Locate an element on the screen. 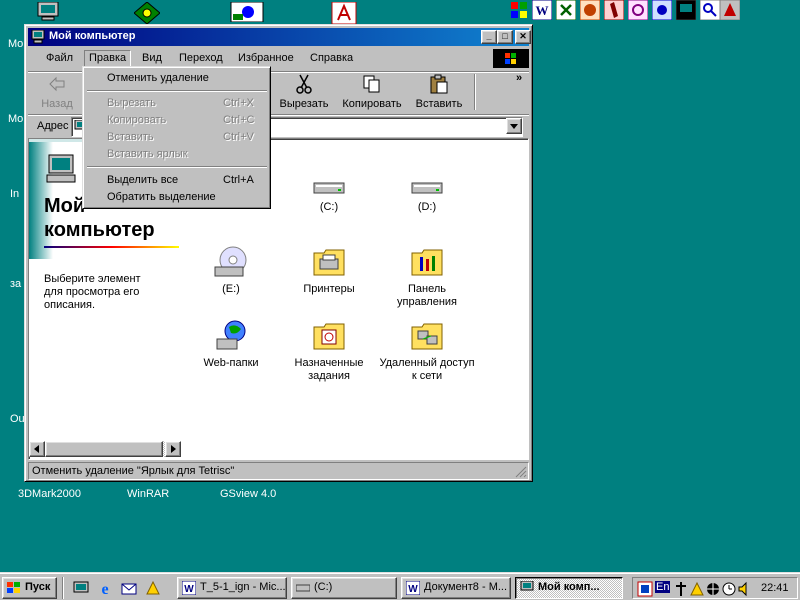 The width and height of the screenshot is (800, 600). drive-c: (C:) is located at coordinates (329, 194).